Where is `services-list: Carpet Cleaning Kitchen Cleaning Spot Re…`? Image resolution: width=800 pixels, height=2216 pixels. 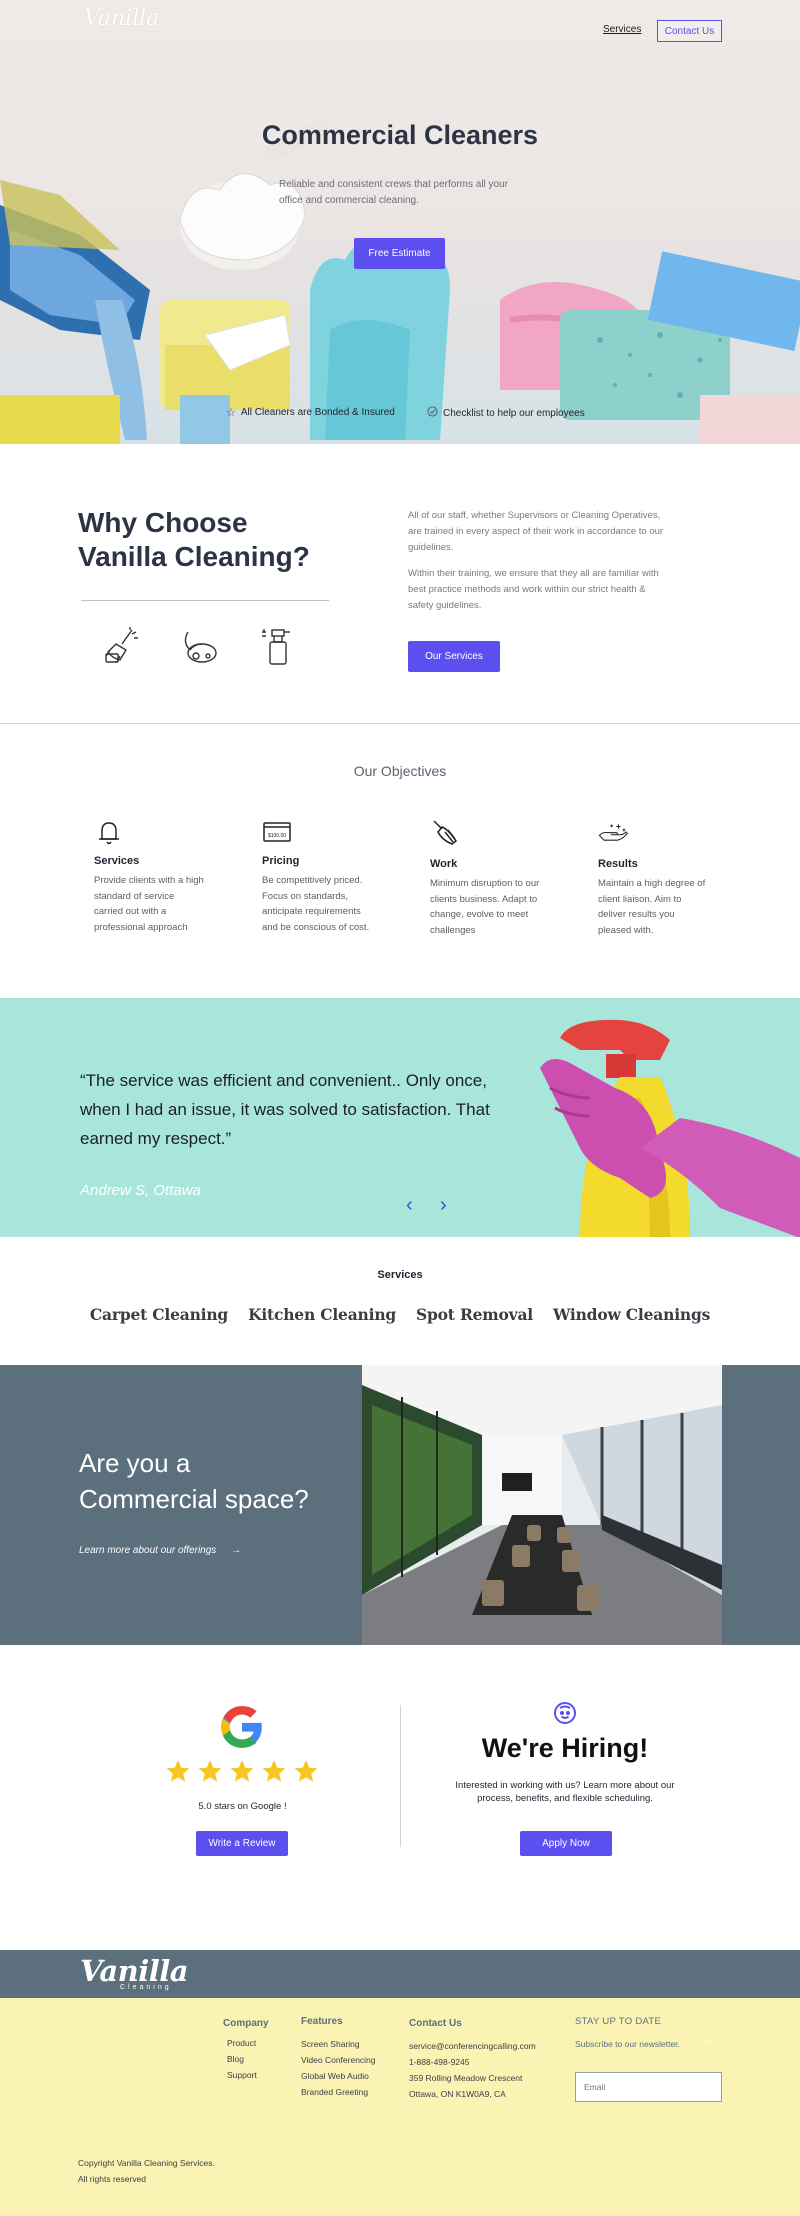 services-list: Carpet Cleaning Kitchen Cleaning Spot Re… is located at coordinates (400, 1314).